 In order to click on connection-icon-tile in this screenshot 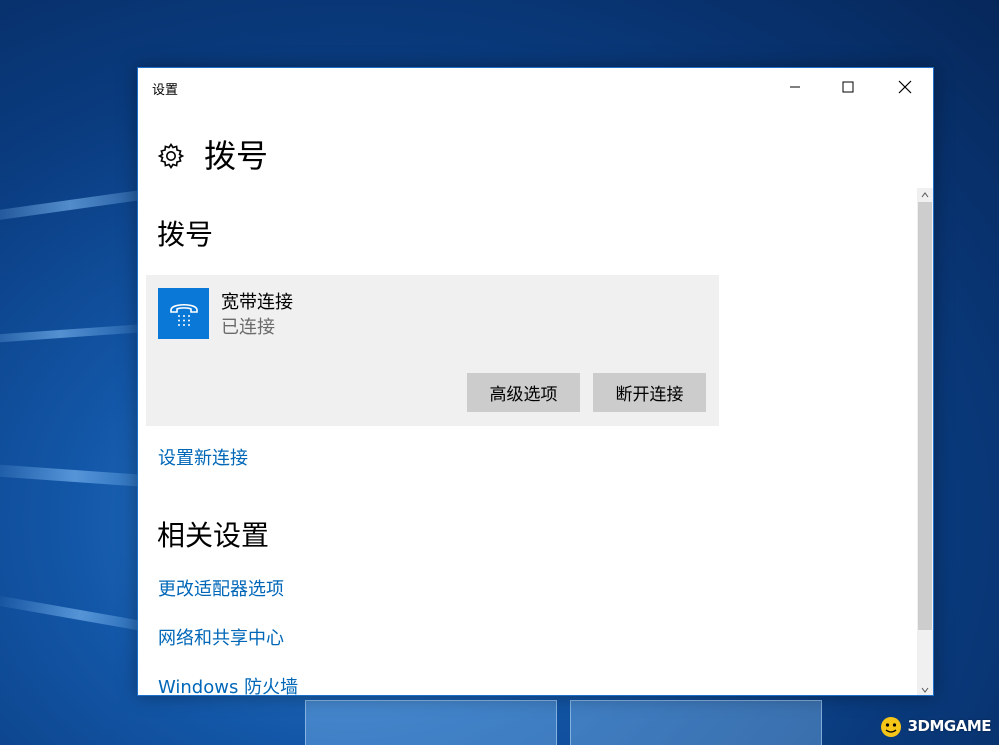, I will do `click(183, 313)`.